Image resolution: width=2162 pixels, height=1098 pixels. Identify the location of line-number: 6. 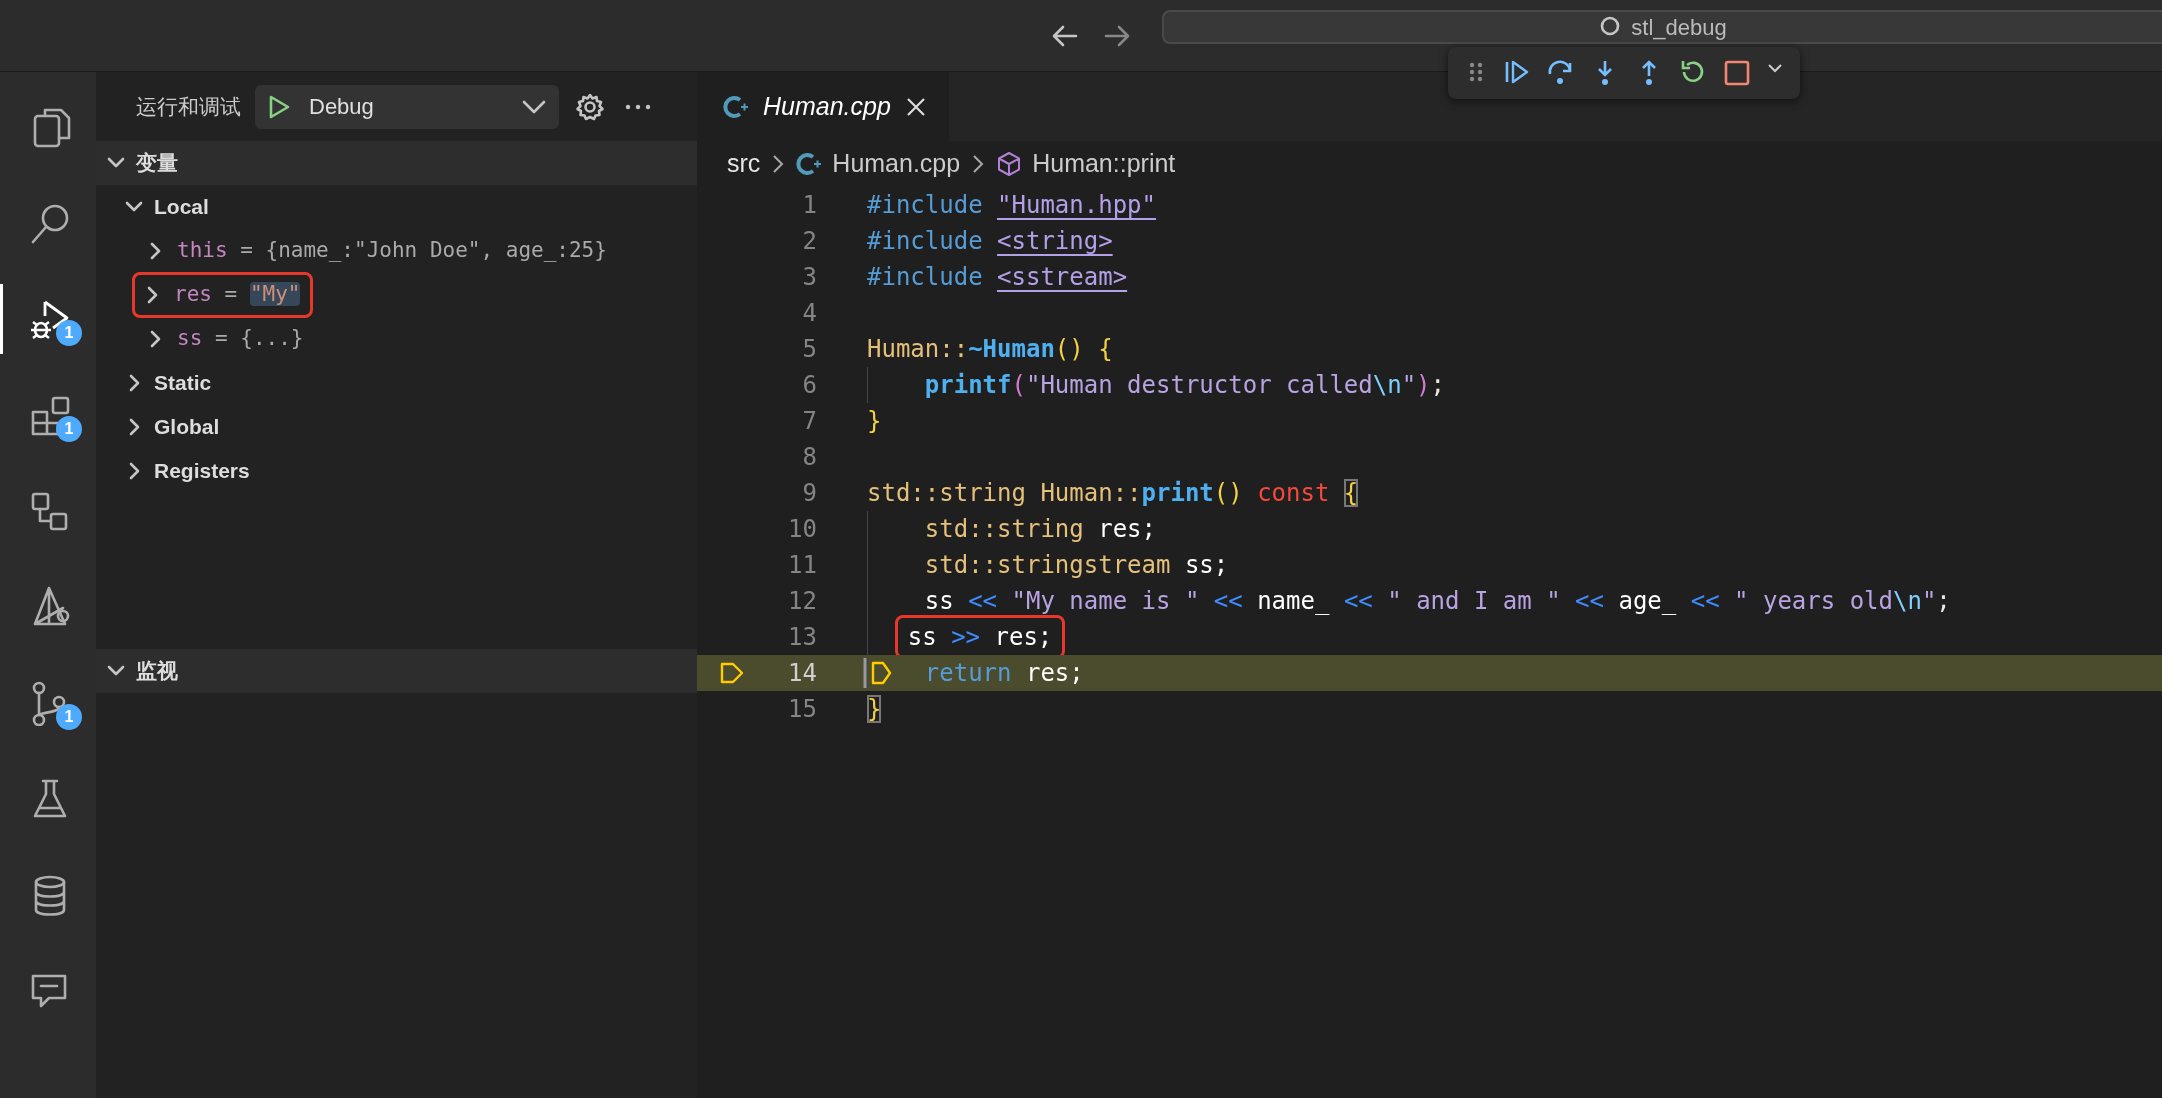
(809, 385).